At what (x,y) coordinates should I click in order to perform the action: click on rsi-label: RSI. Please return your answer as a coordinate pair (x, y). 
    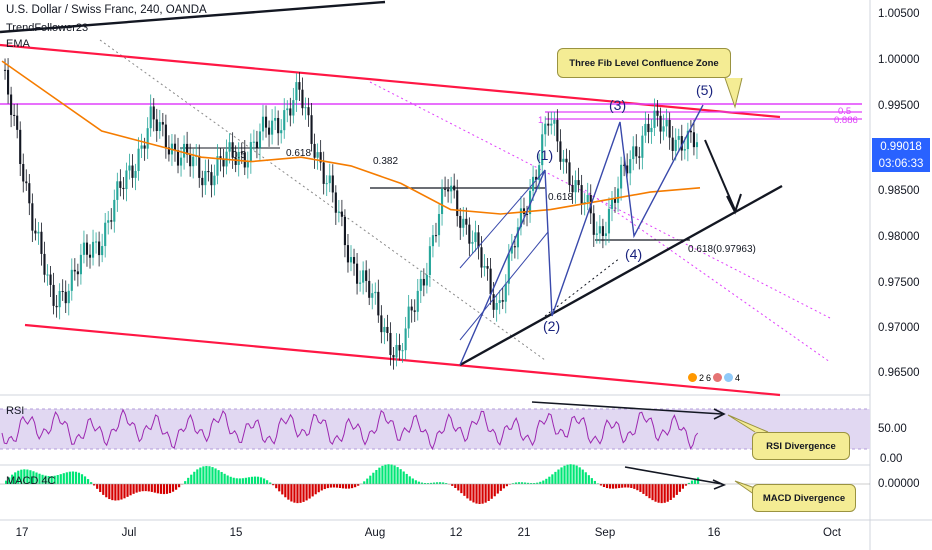
    Looking at the image, I should click on (15, 411).